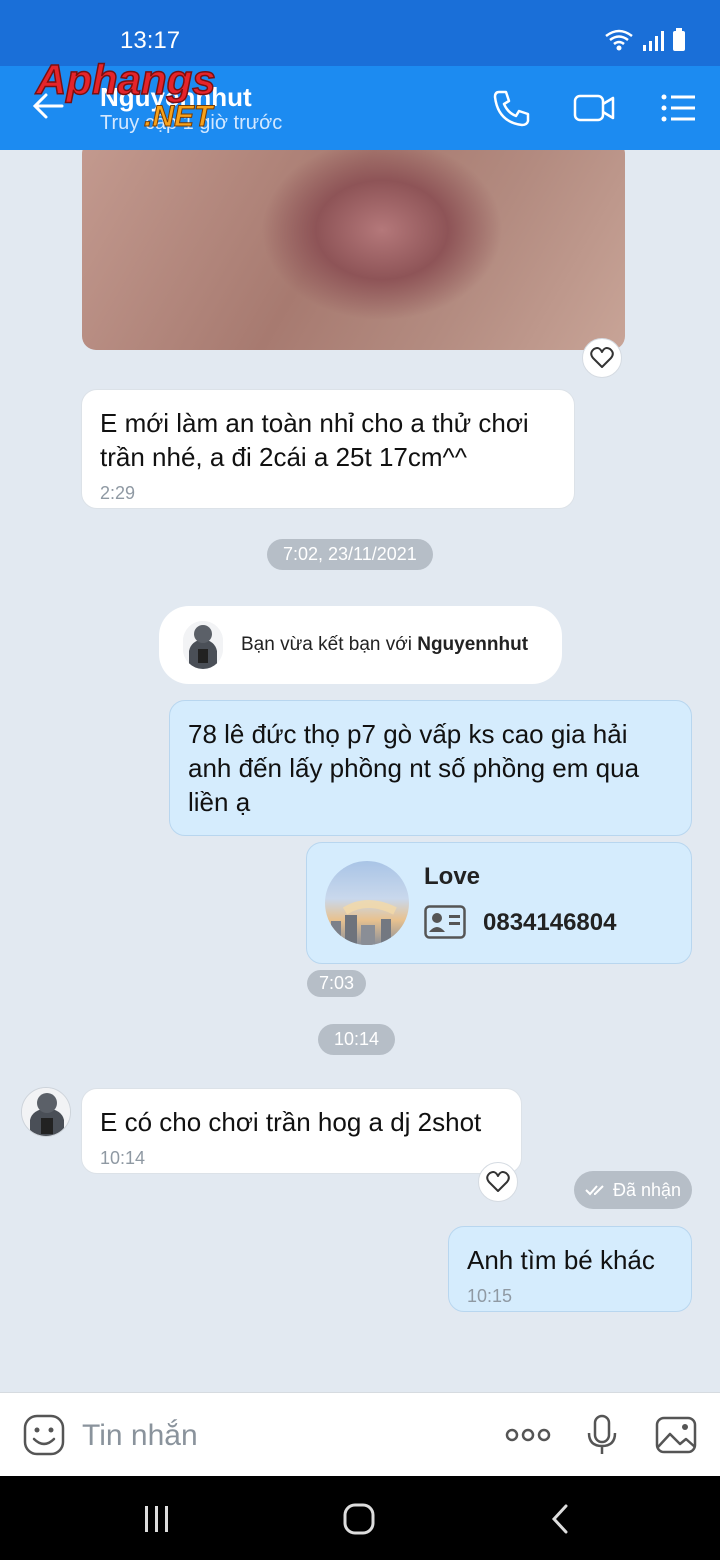  I want to click on message-text: Anh tìm bé khác, so click(561, 1260).